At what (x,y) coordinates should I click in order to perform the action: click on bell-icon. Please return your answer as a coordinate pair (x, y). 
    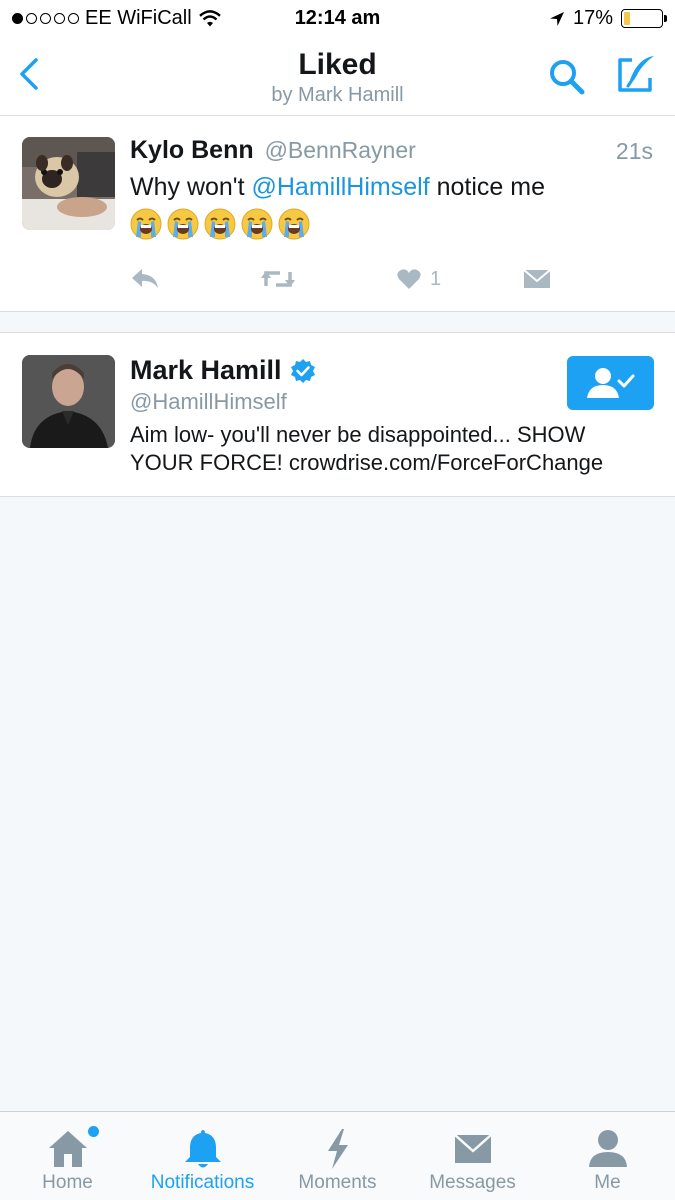
    Looking at the image, I should click on (202, 1149).